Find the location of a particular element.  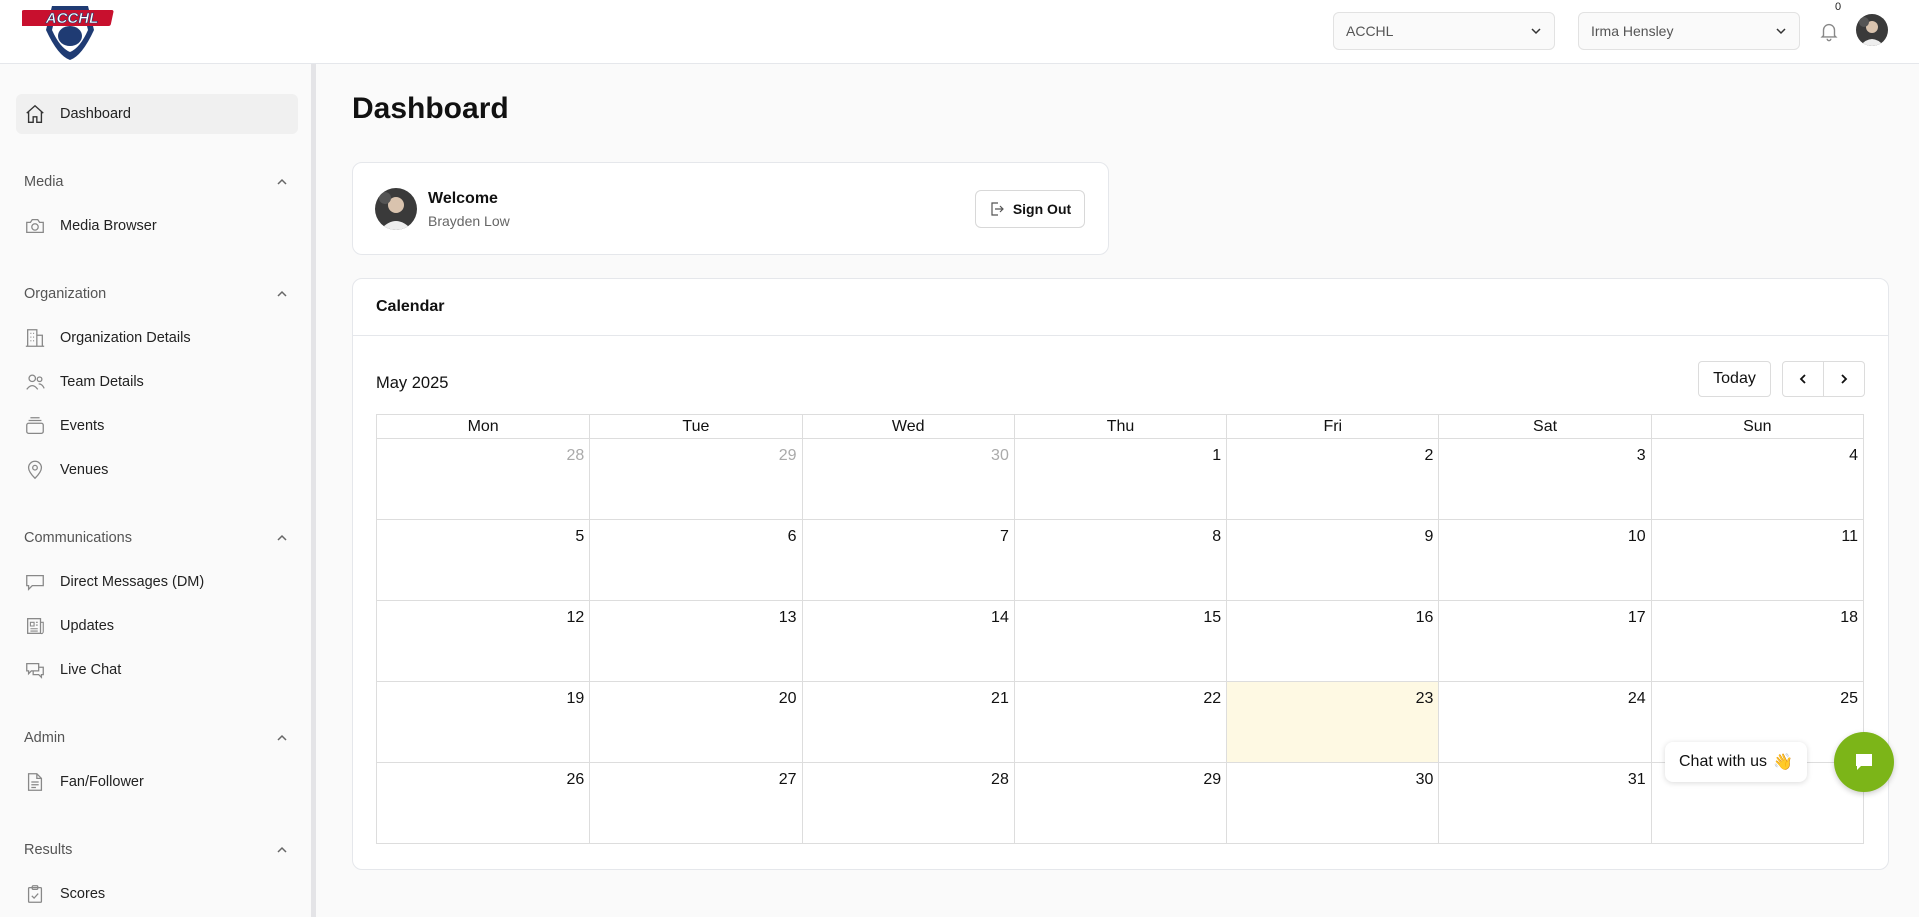

clipboard-icon is located at coordinates (35, 894).